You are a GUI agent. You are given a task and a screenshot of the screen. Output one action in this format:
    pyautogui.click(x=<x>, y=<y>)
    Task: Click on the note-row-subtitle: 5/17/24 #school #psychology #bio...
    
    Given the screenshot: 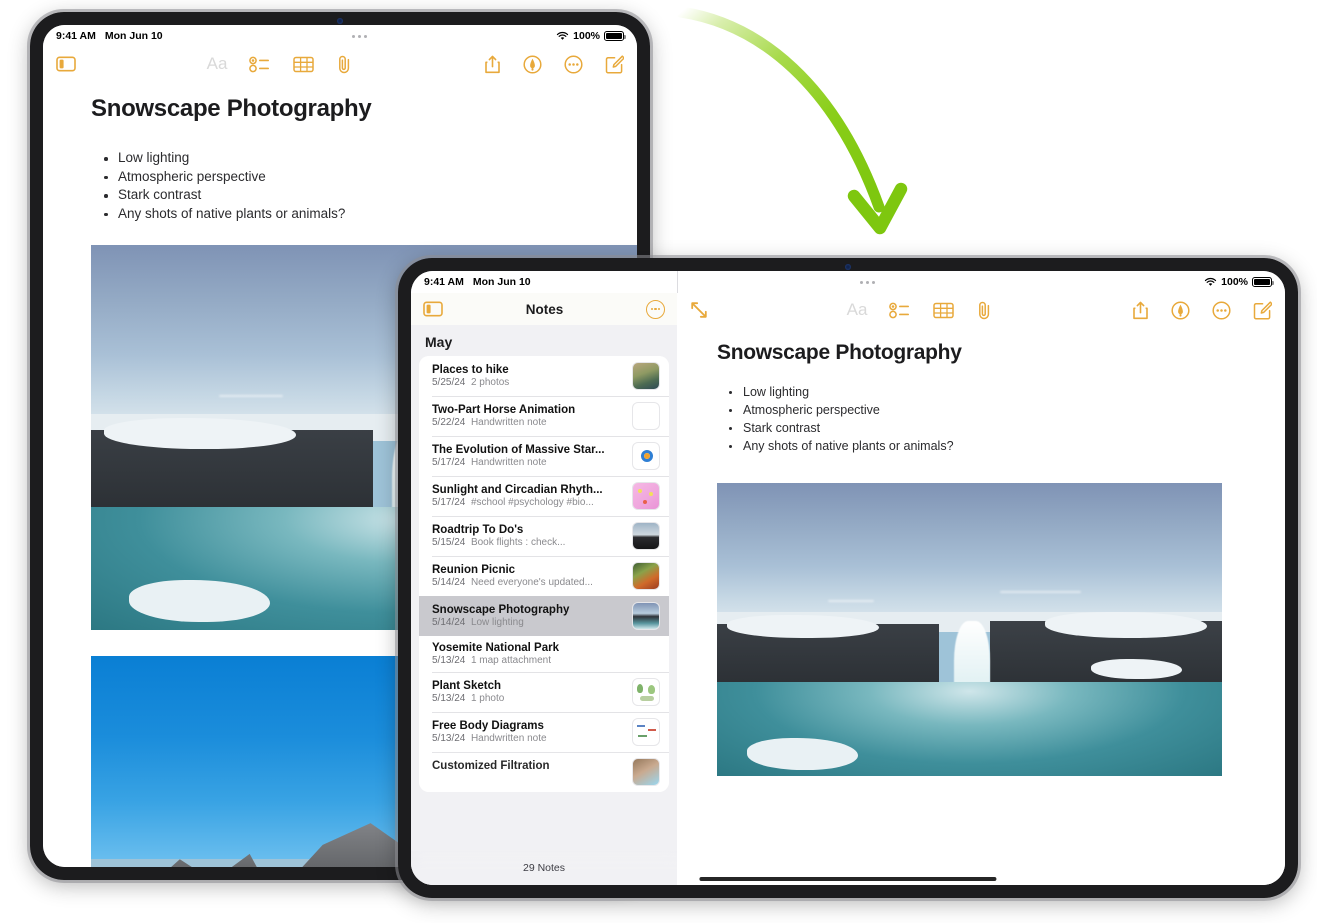 What is the action you would take?
    pyautogui.click(x=513, y=503)
    